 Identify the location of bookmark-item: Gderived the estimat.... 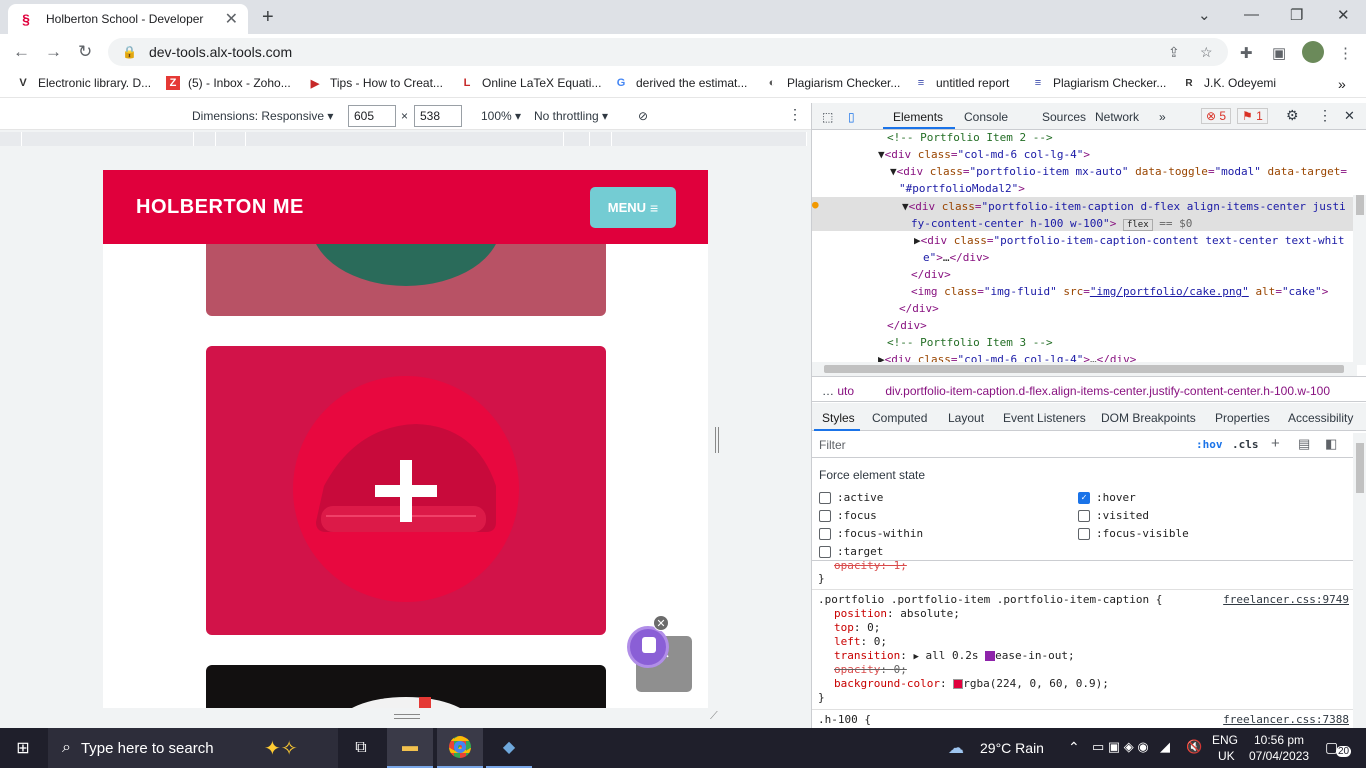
(681, 83).